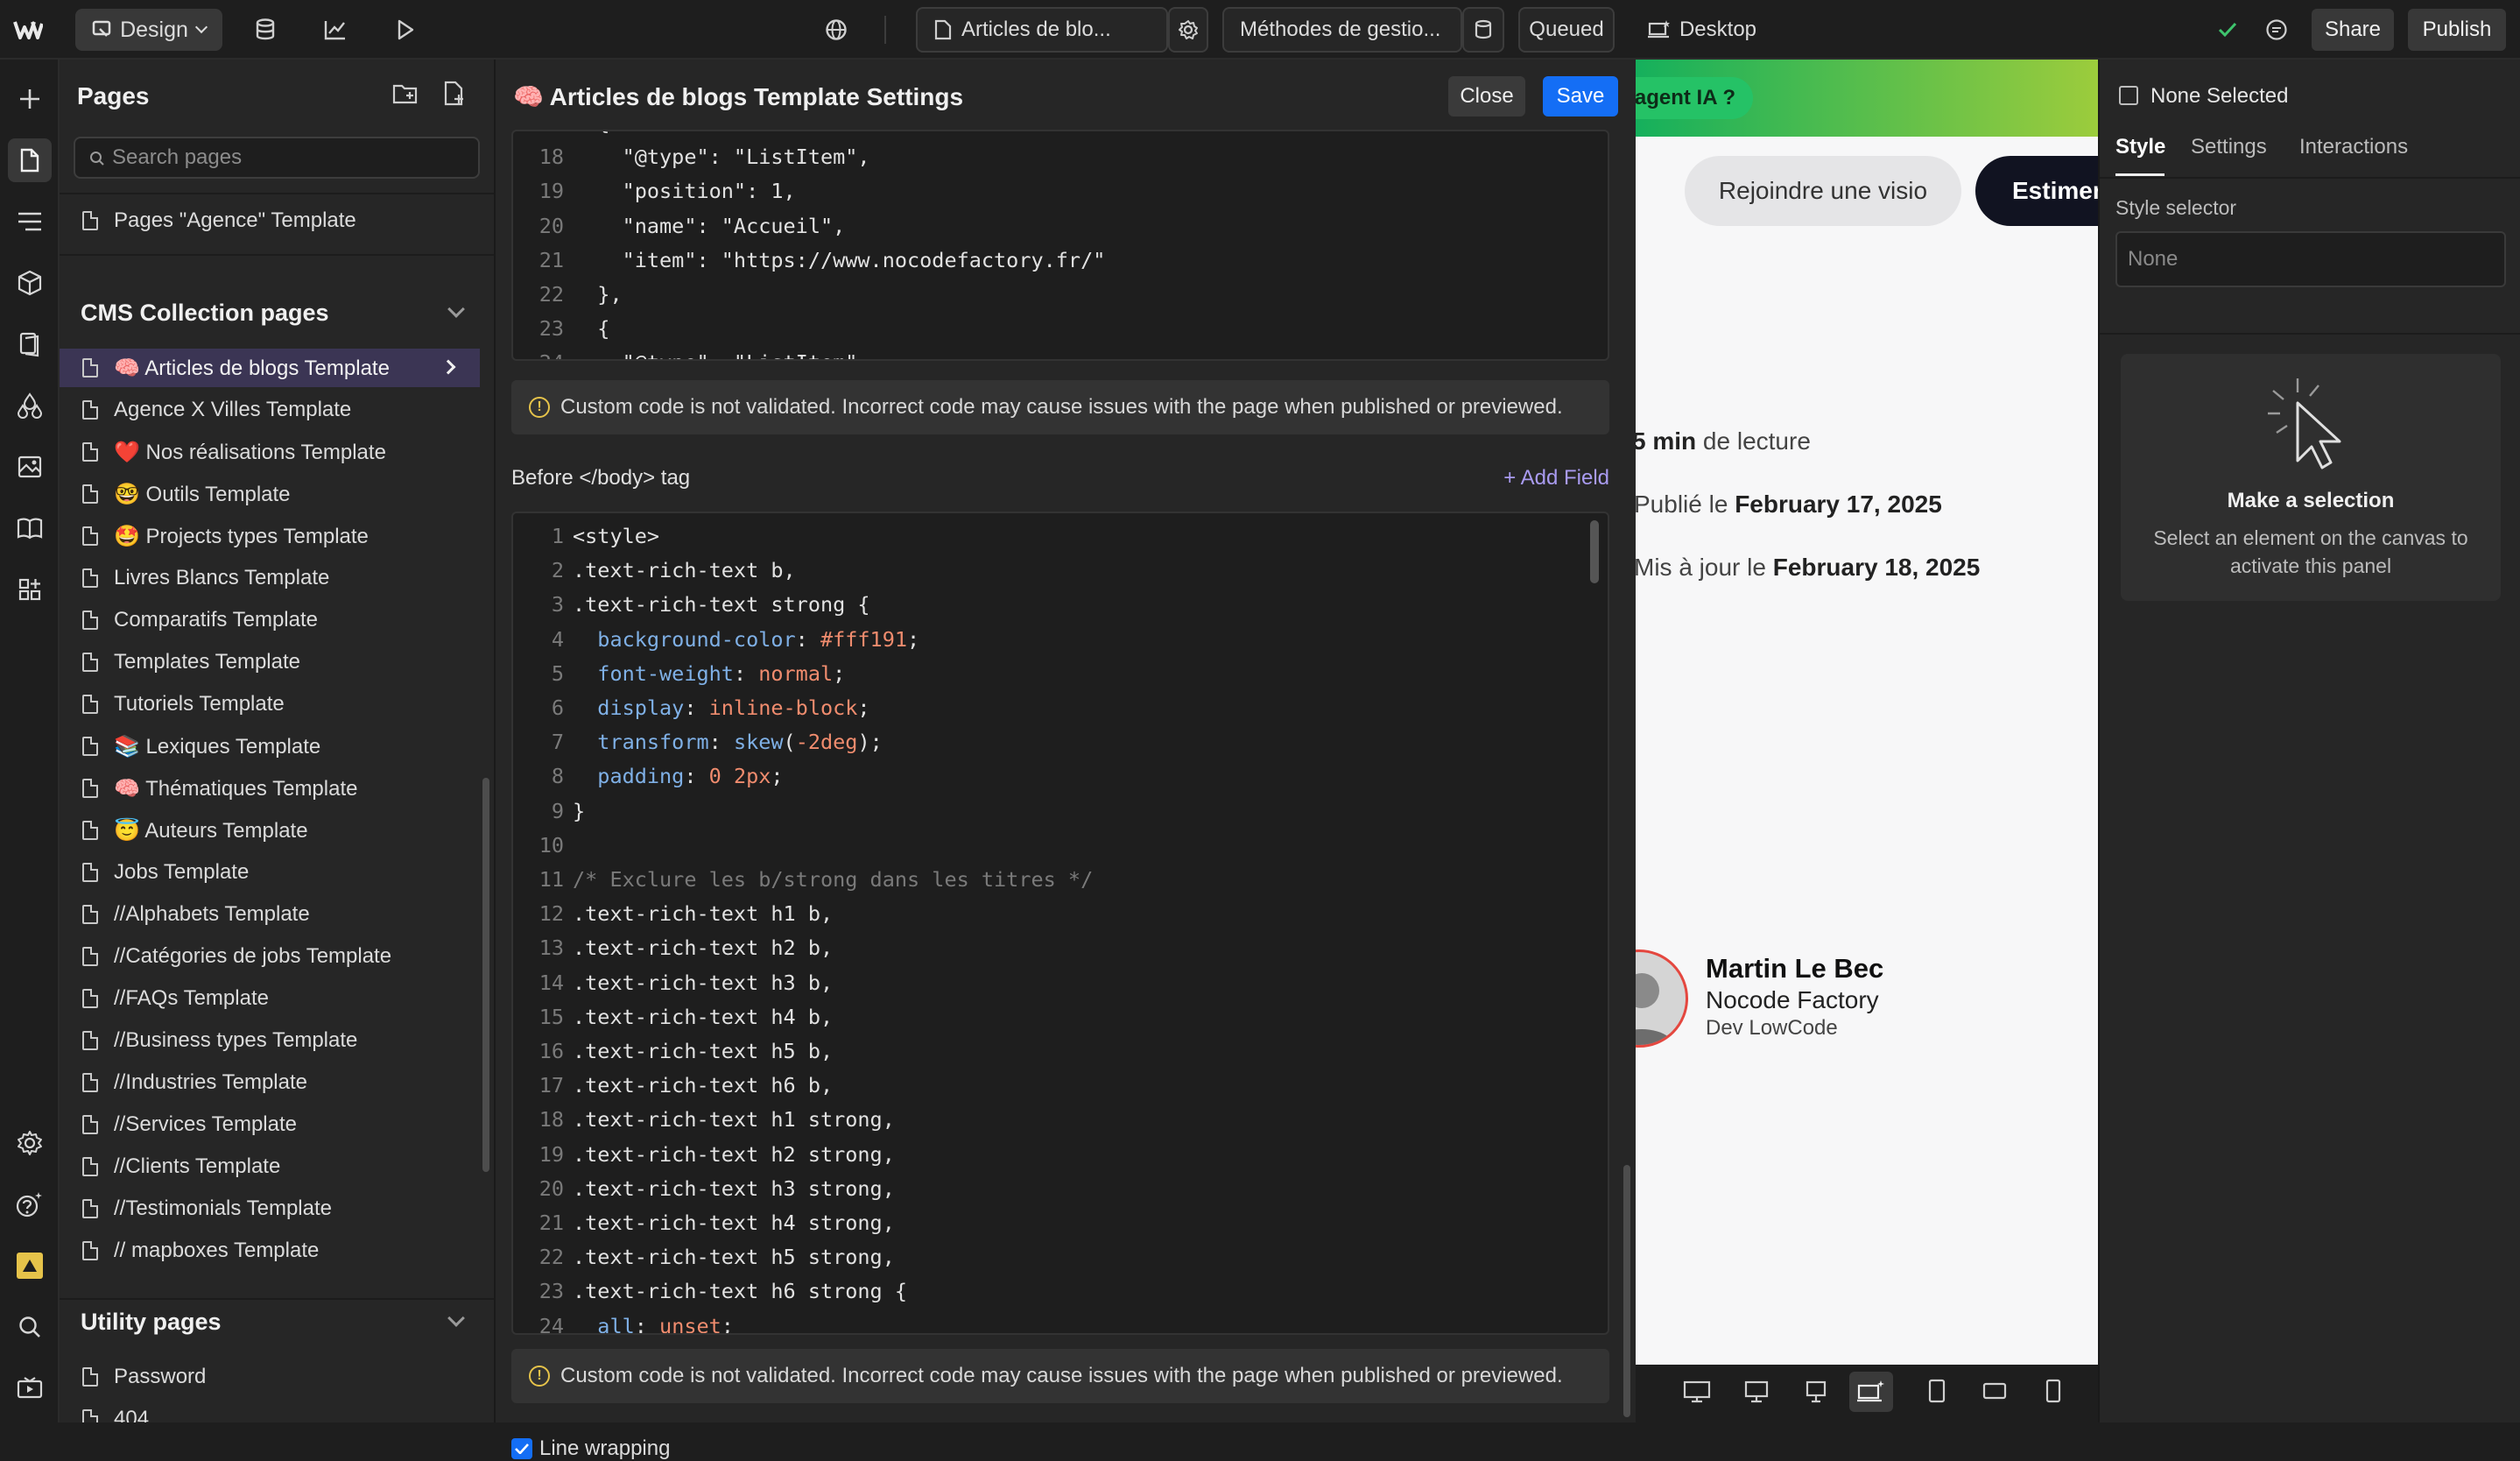 This screenshot has height=1461, width=2520. Describe the element at coordinates (30, 160) in the screenshot. I see `pages-icon` at that location.